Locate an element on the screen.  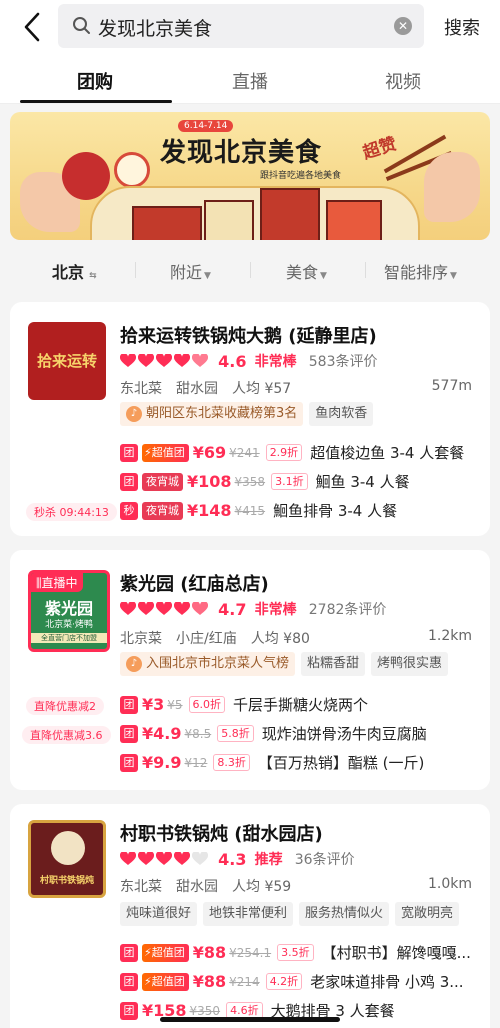
deal-name: 鮰鱼 3-4 人餐 is located at coordinates (362, 482).